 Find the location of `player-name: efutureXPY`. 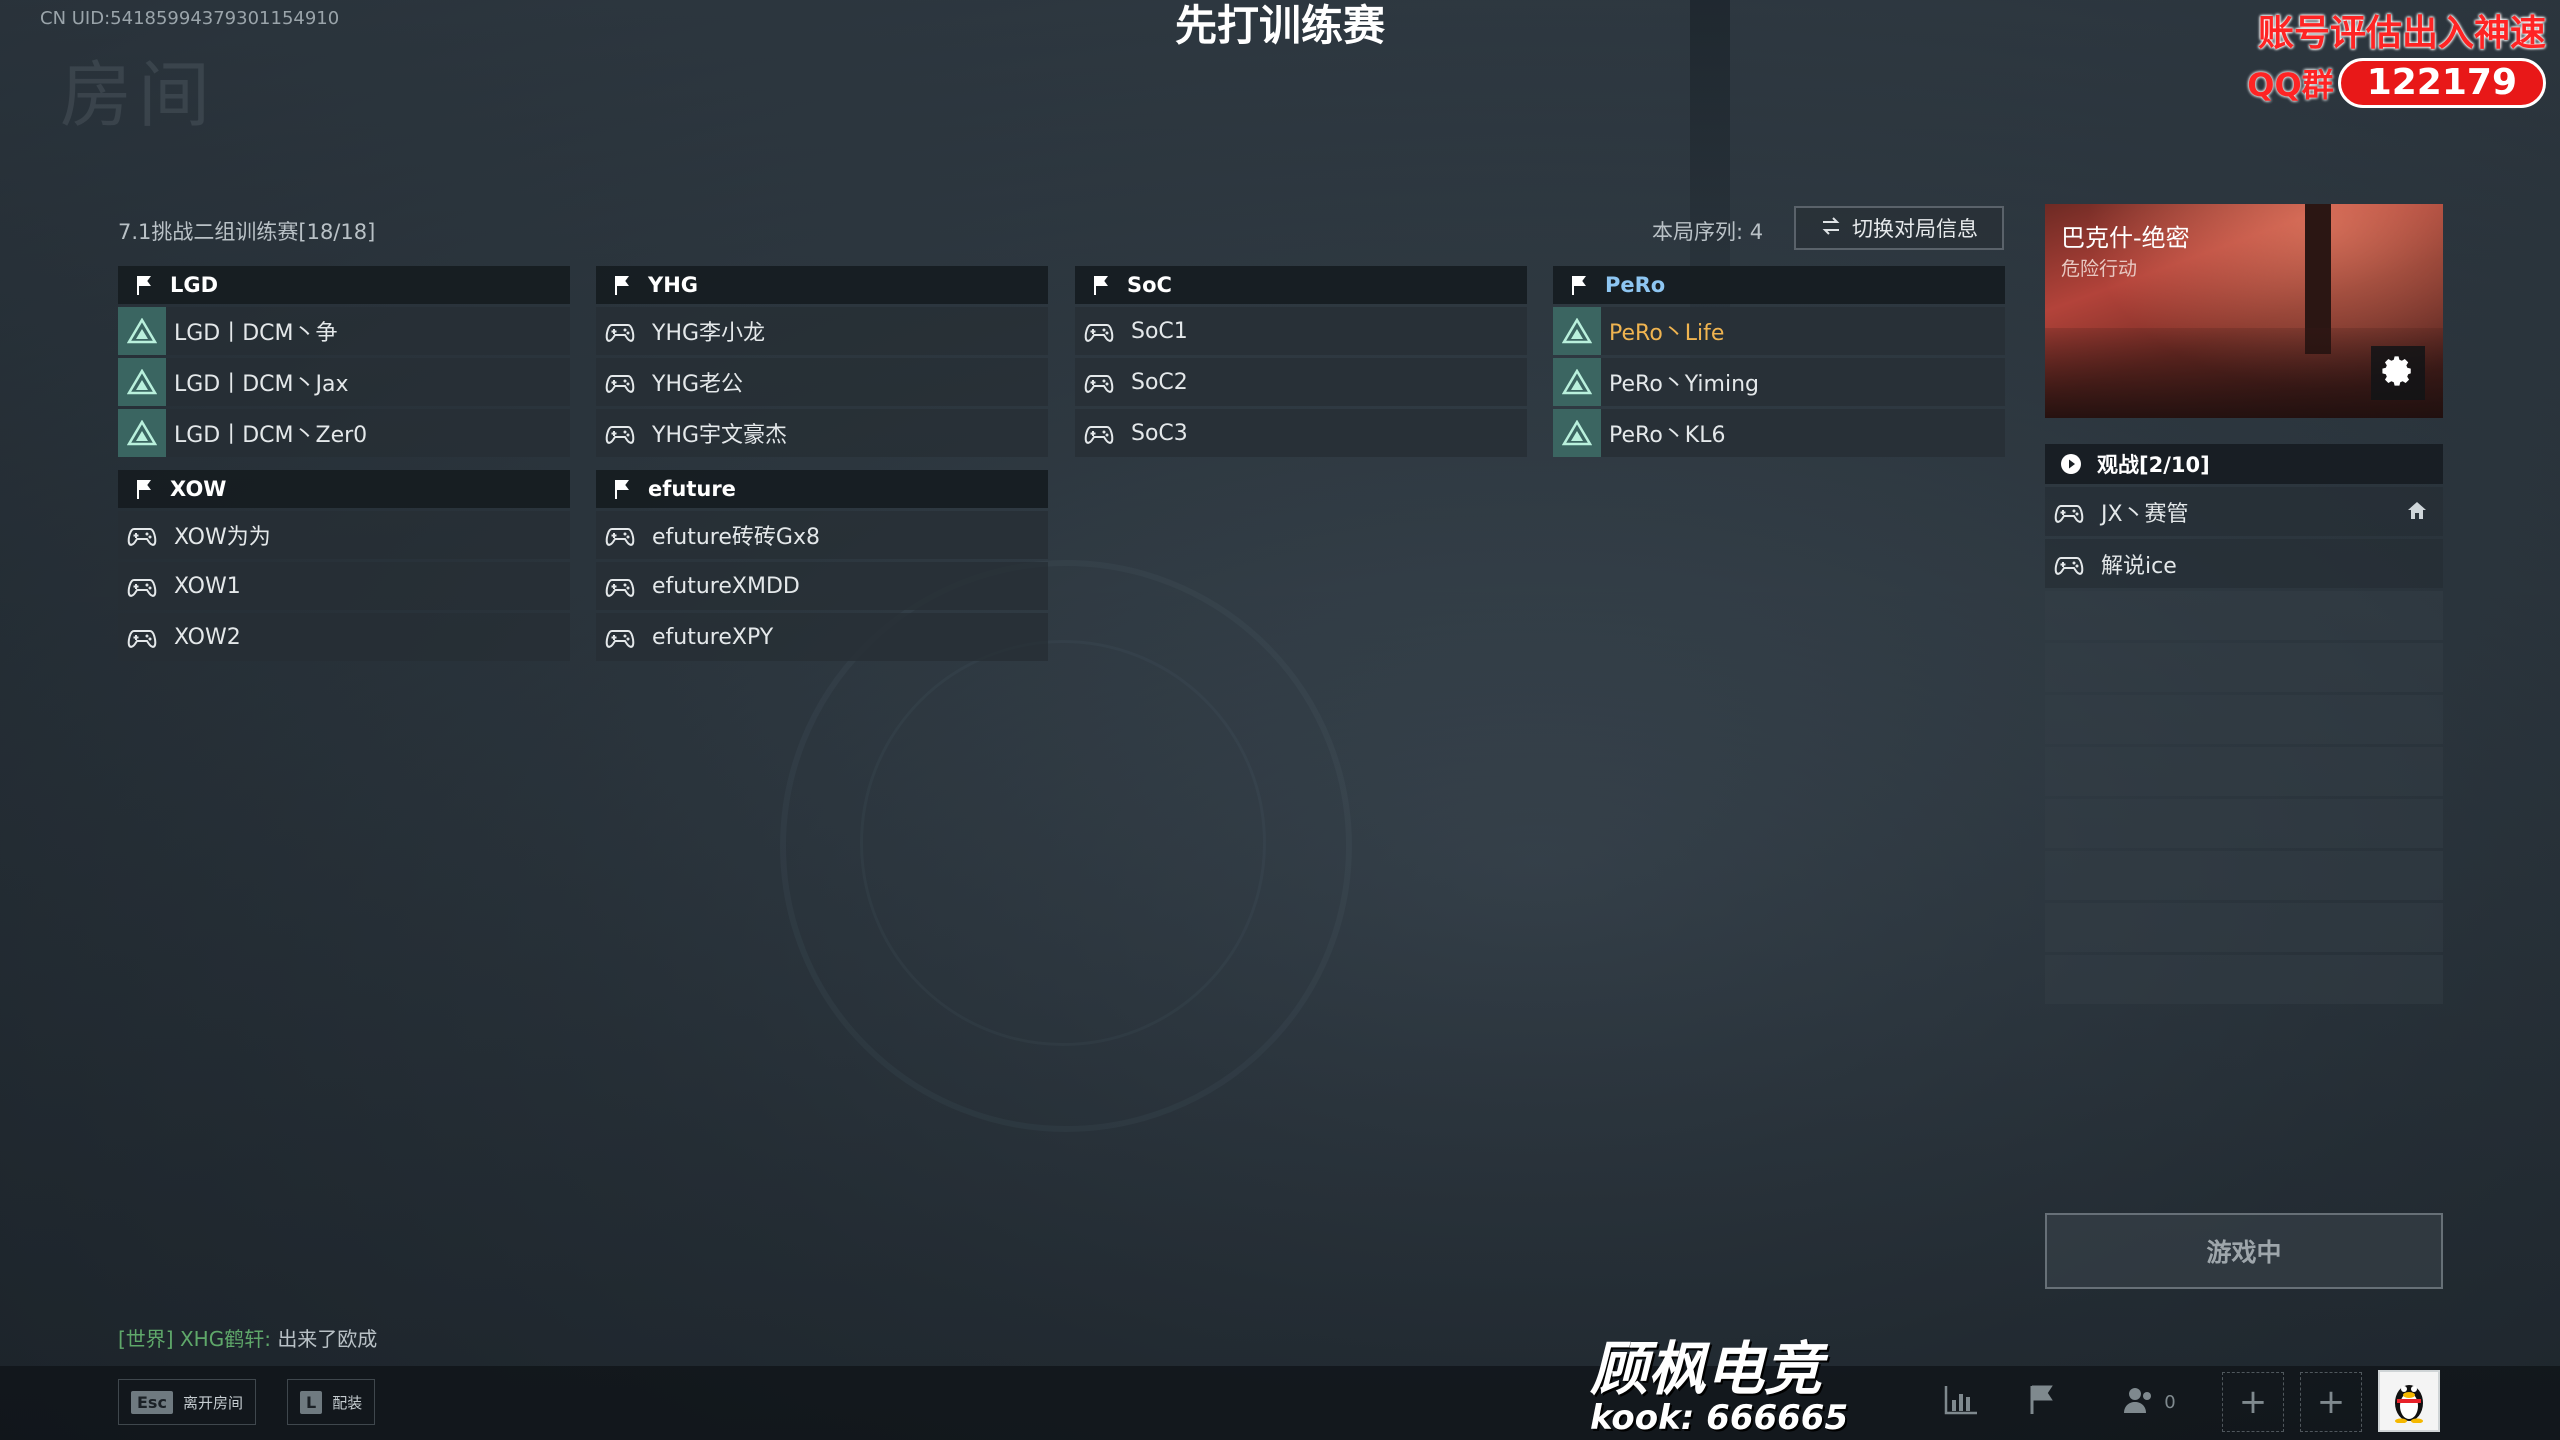

player-name: efutureXPY is located at coordinates (713, 637).